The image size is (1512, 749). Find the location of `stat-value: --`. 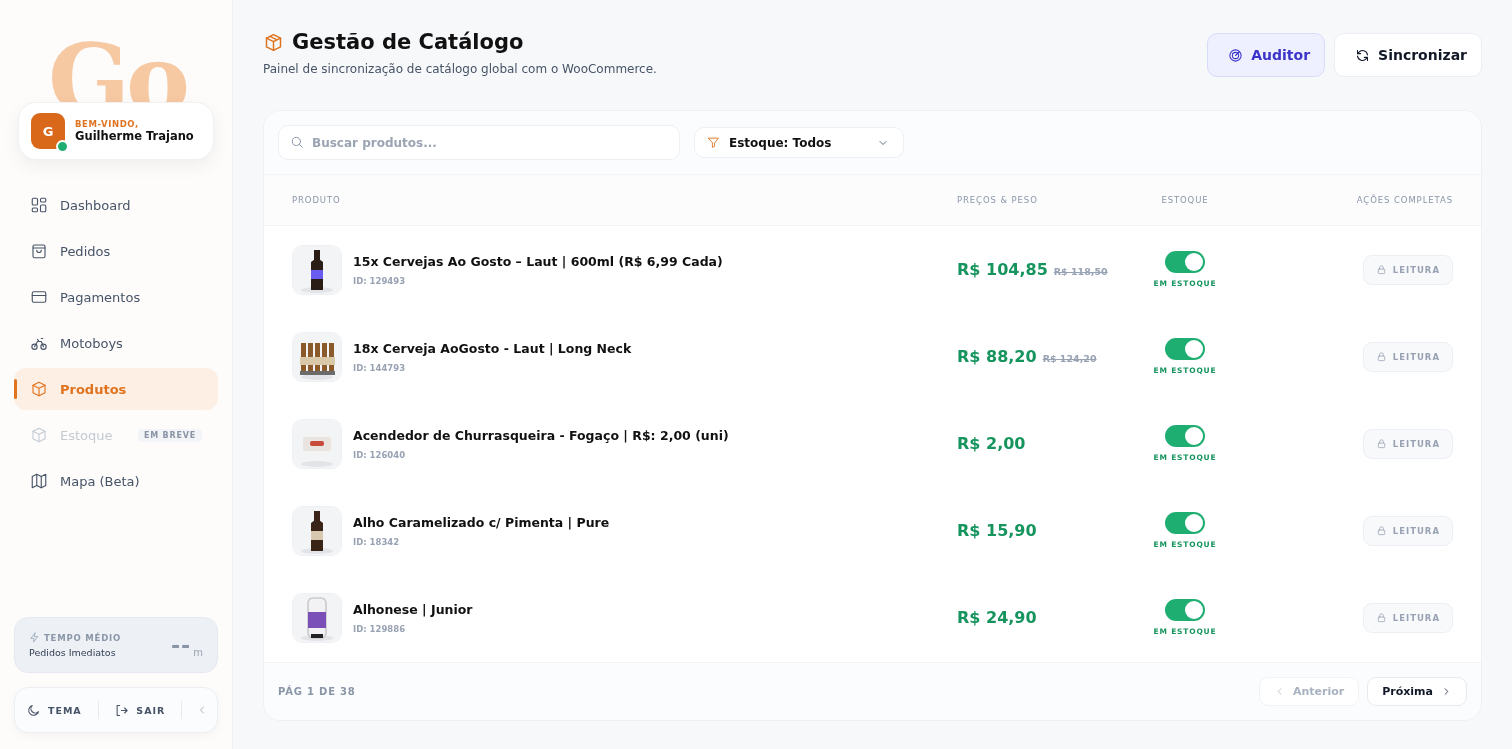

stat-value: -- is located at coordinates (181, 645).